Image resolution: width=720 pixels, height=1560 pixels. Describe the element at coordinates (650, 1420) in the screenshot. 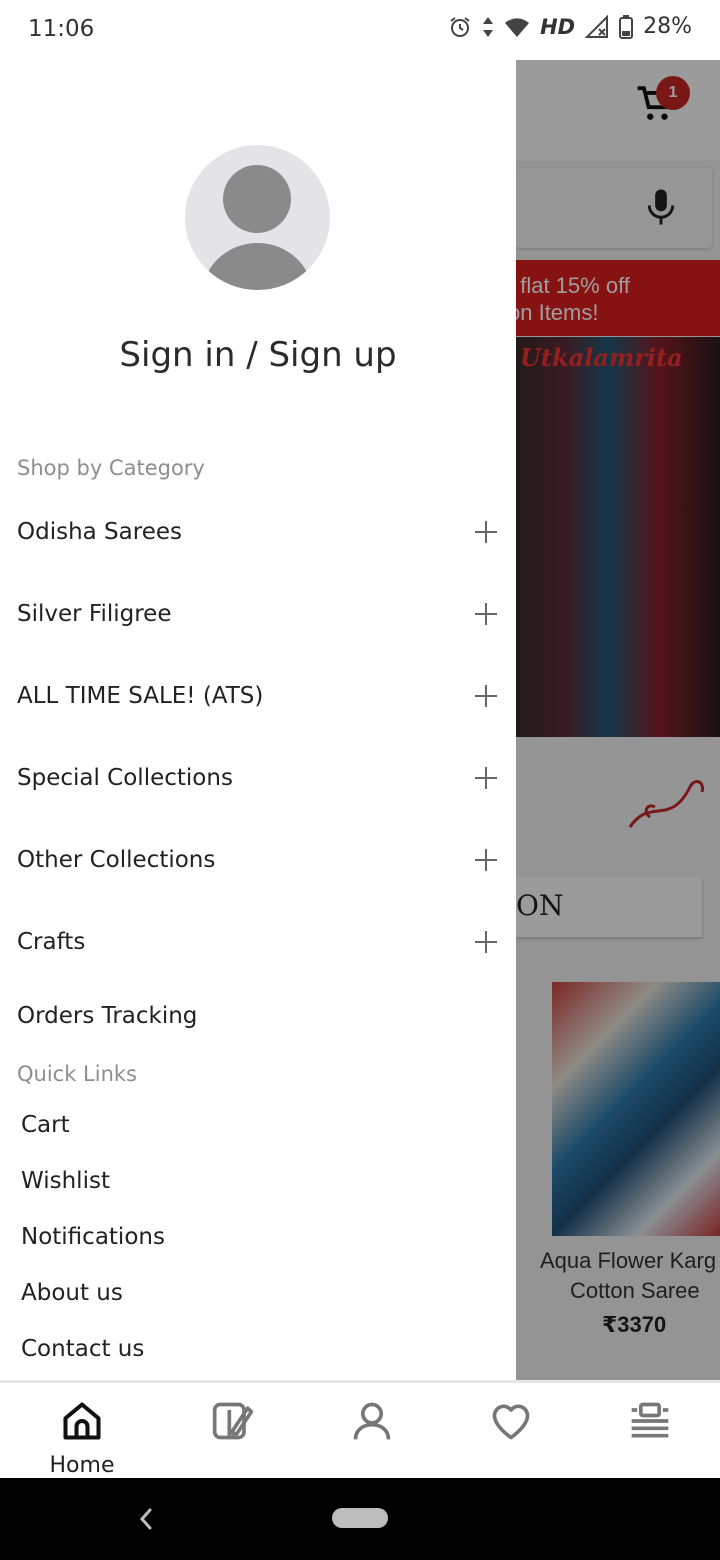

I see `menu-list-icon` at that location.